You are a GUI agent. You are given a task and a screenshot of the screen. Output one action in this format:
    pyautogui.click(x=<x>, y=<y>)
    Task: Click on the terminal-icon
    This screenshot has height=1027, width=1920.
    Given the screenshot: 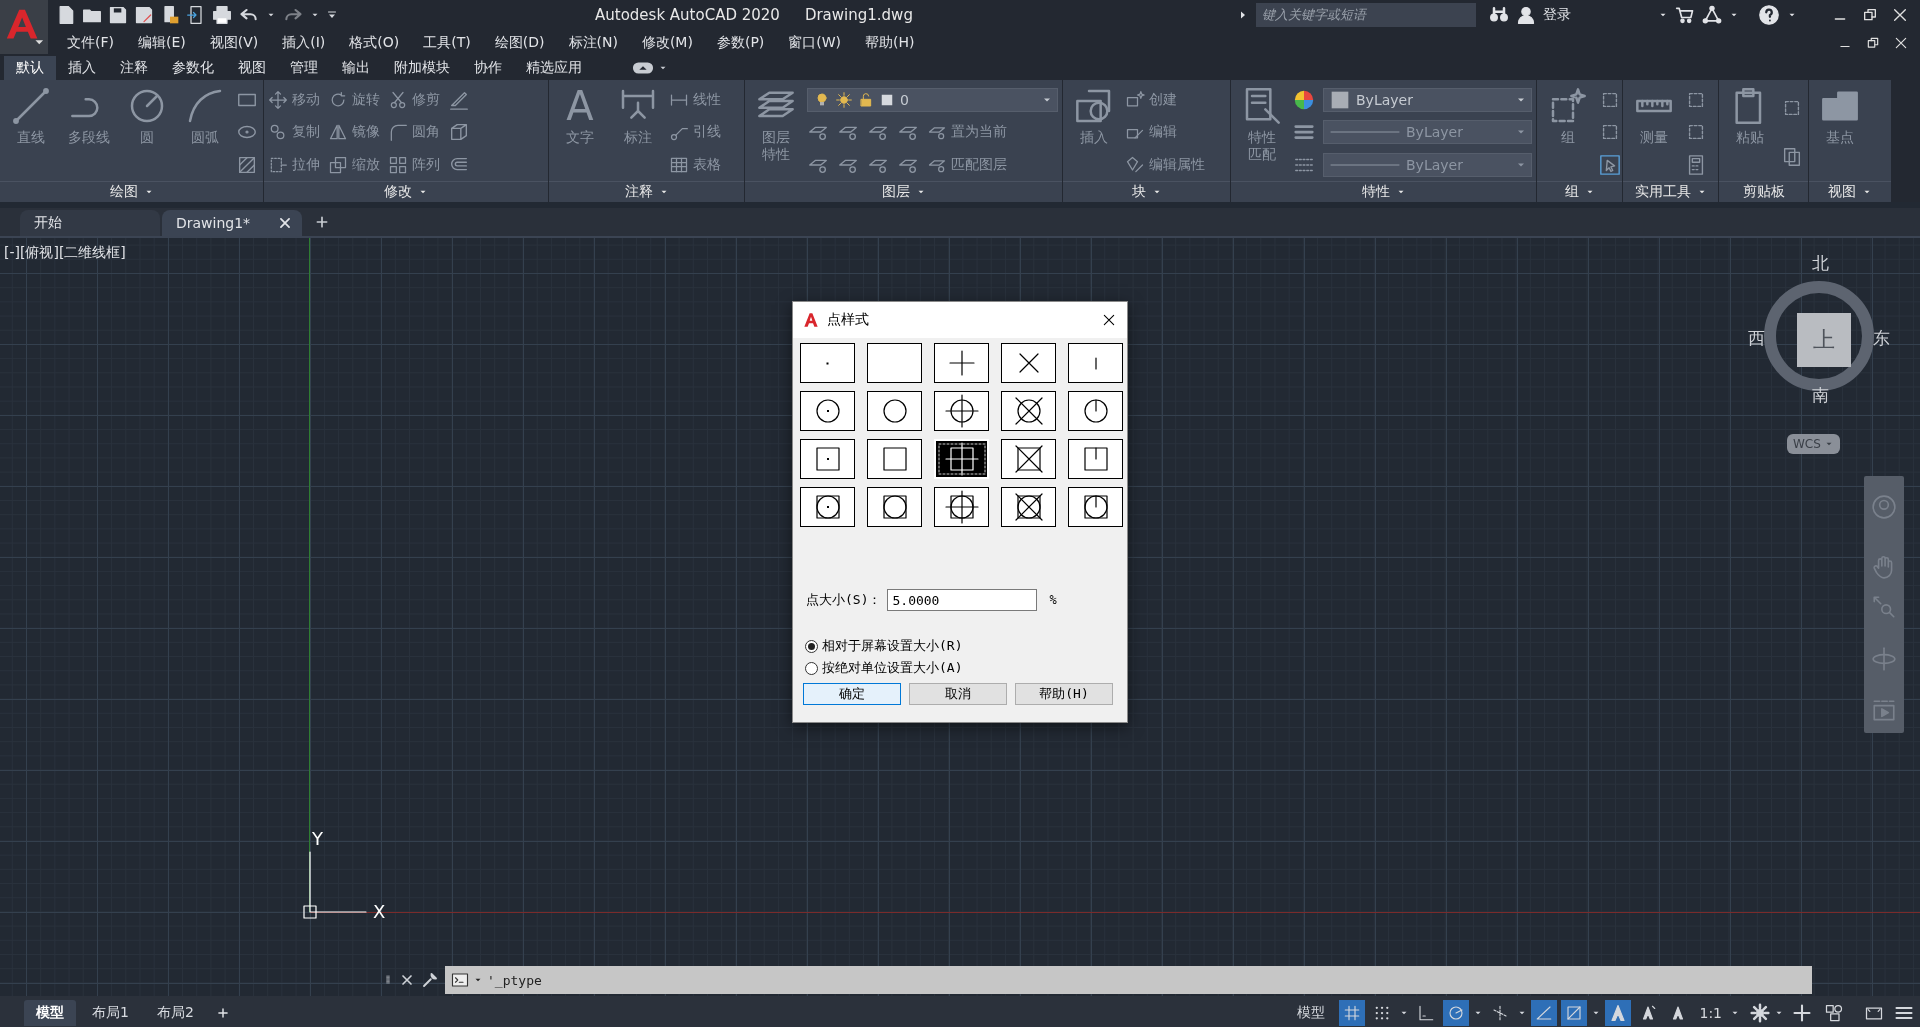 What is the action you would take?
    pyautogui.click(x=460, y=980)
    